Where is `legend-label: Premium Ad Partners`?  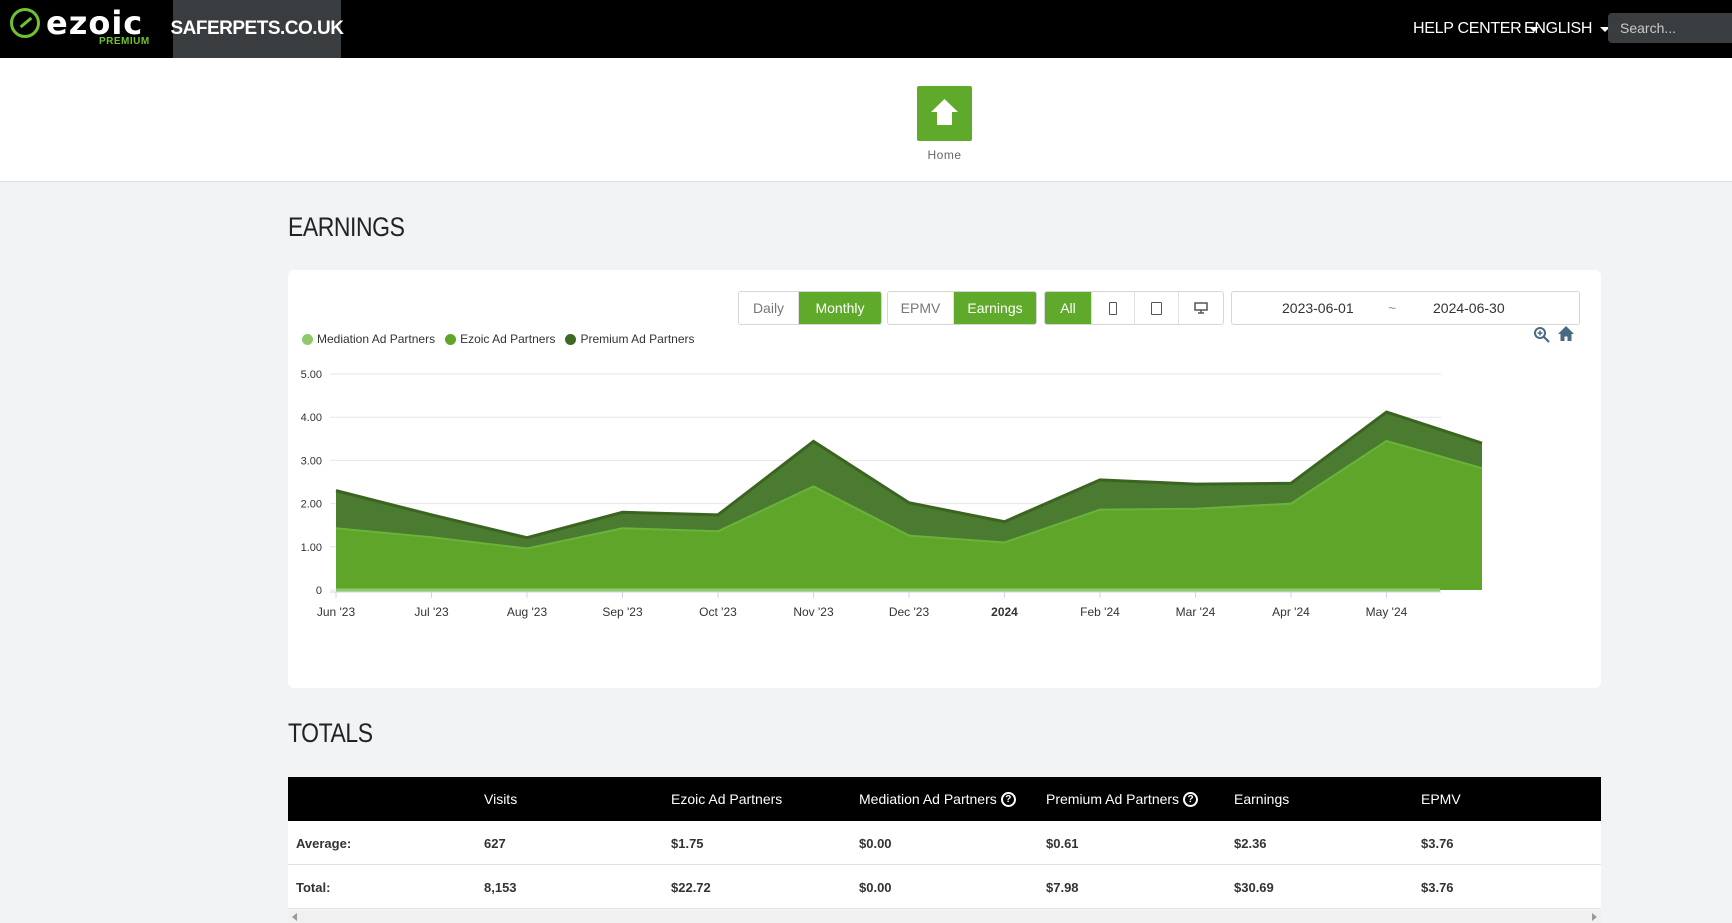
legend-label: Premium Ad Partners is located at coordinates (637, 339).